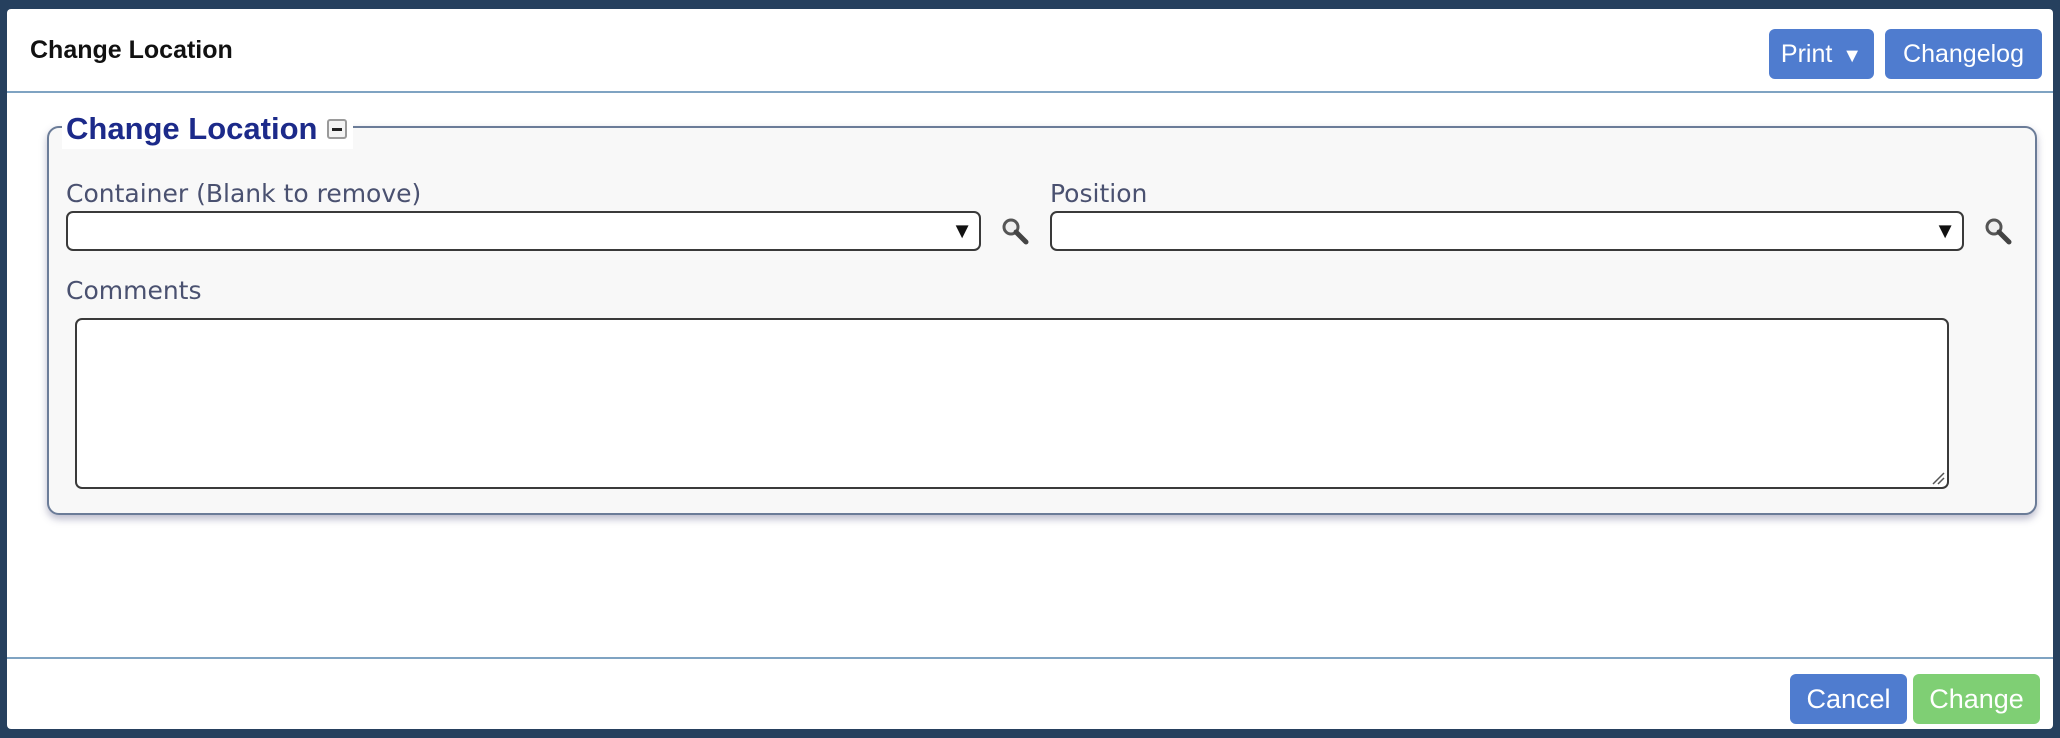 This screenshot has width=2060, height=738. I want to click on fieldset-legend: Change Location, so click(208, 129).